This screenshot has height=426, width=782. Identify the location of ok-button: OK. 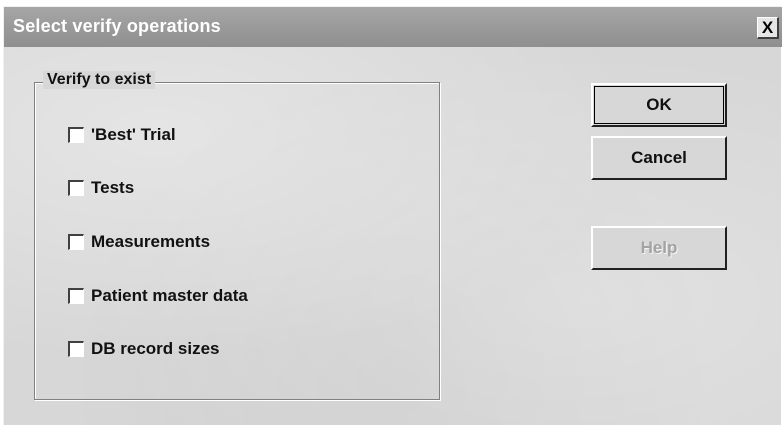
(659, 105).